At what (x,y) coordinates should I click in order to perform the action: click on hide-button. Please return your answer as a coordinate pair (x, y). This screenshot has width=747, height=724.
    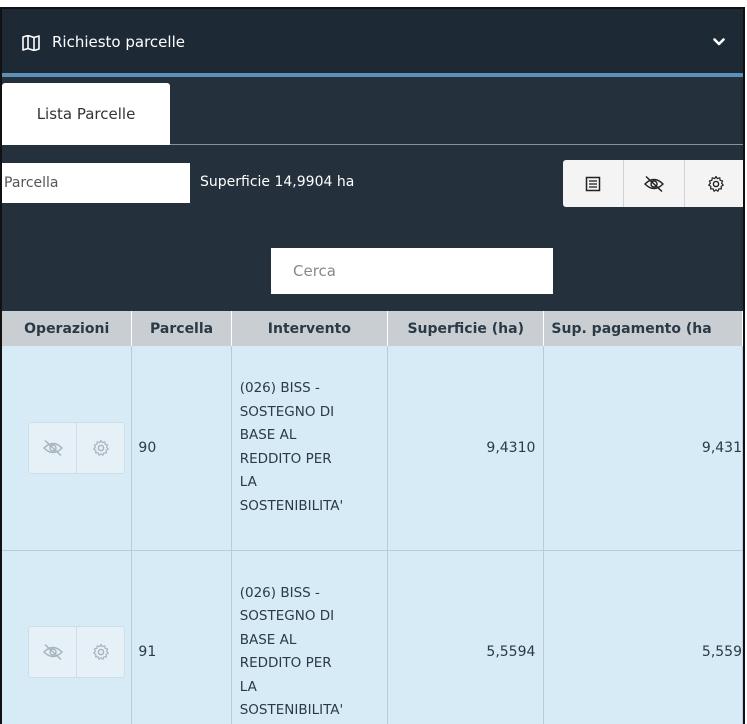
    Looking at the image, I should click on (654, 183).